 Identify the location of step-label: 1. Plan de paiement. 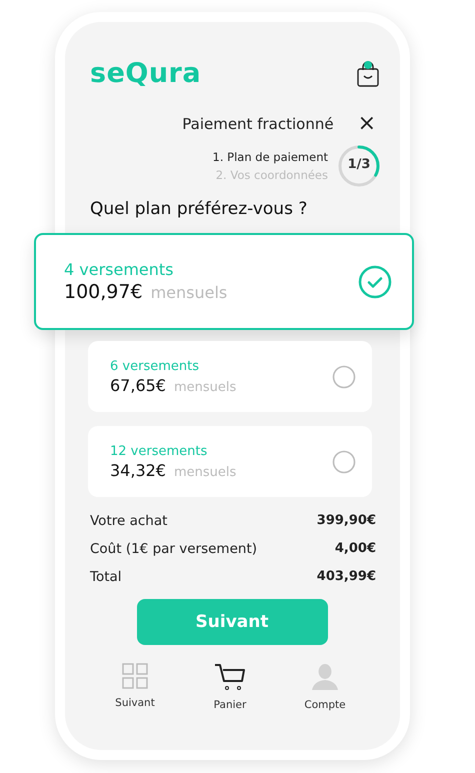
(270, 157).